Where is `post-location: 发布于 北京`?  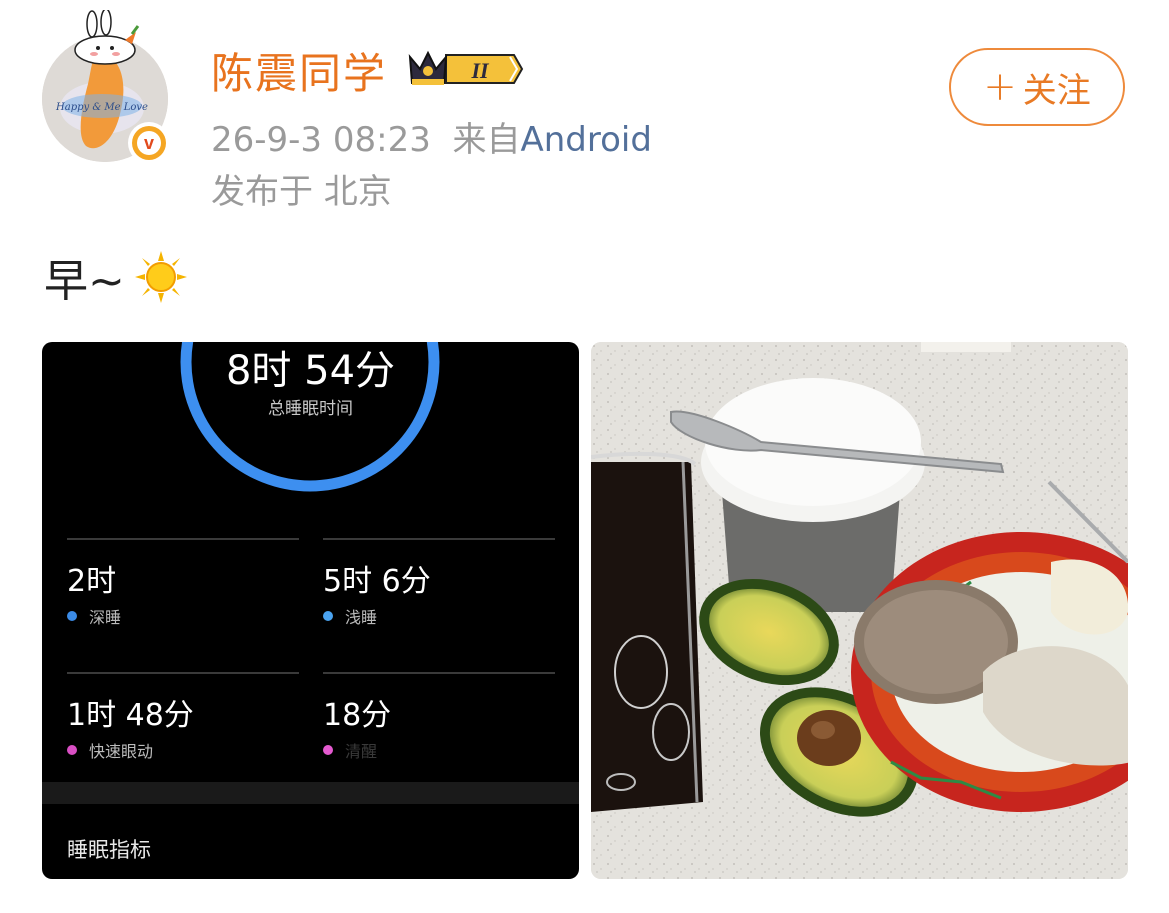
post-location: 发布于 北京 is located at coordinates (301, 192).